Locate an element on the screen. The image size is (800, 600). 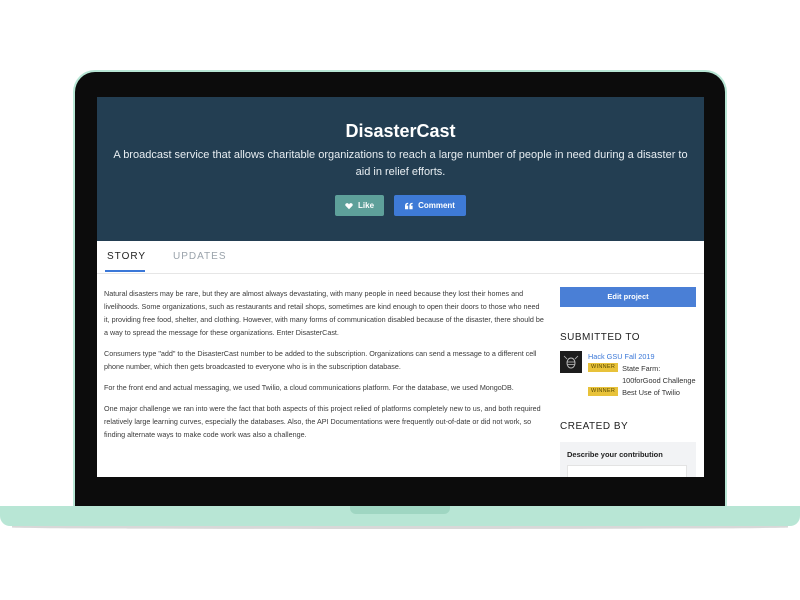
prize-name: Best Use of Twilio is located at coordinates (651, 392).